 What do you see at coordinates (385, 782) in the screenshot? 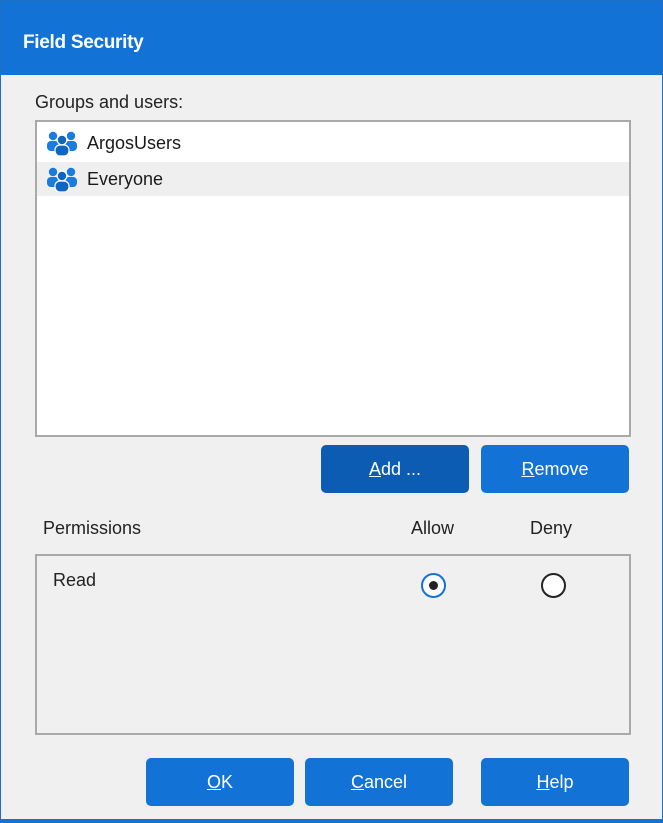
I see `cancel-button-label: ancel` at bounding box center [385, 782].